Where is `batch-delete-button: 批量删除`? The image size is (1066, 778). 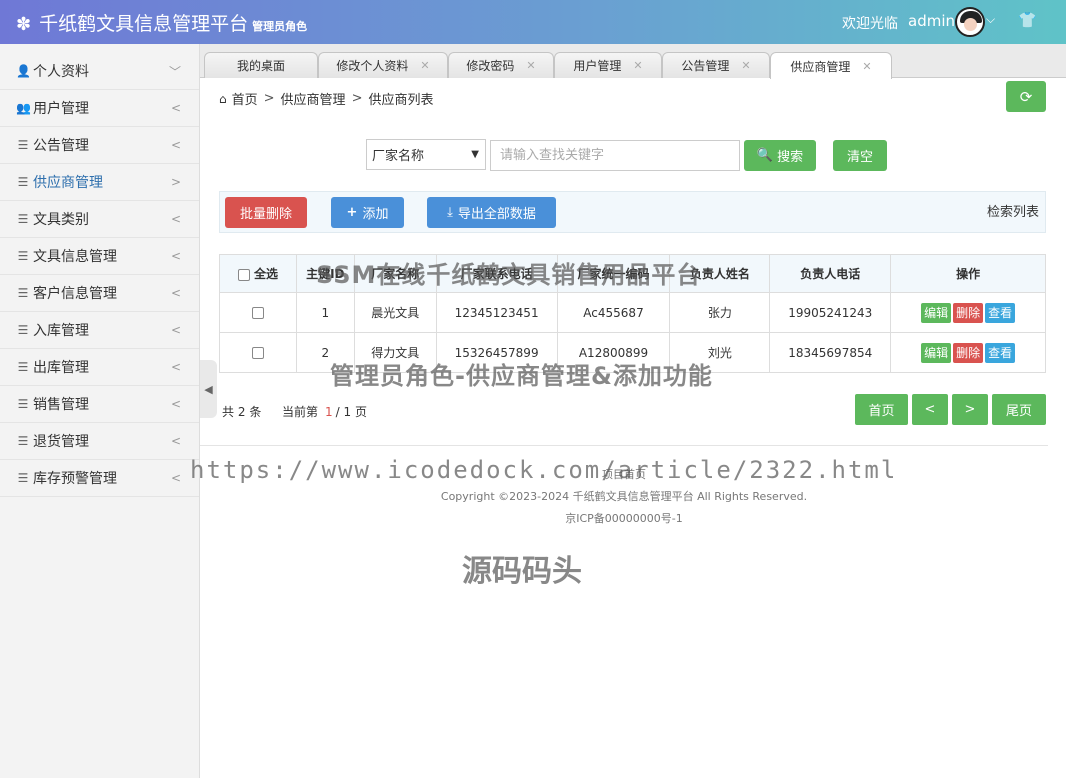
batch-delete-button: 批量删除 is located at coordinates (266, 212).